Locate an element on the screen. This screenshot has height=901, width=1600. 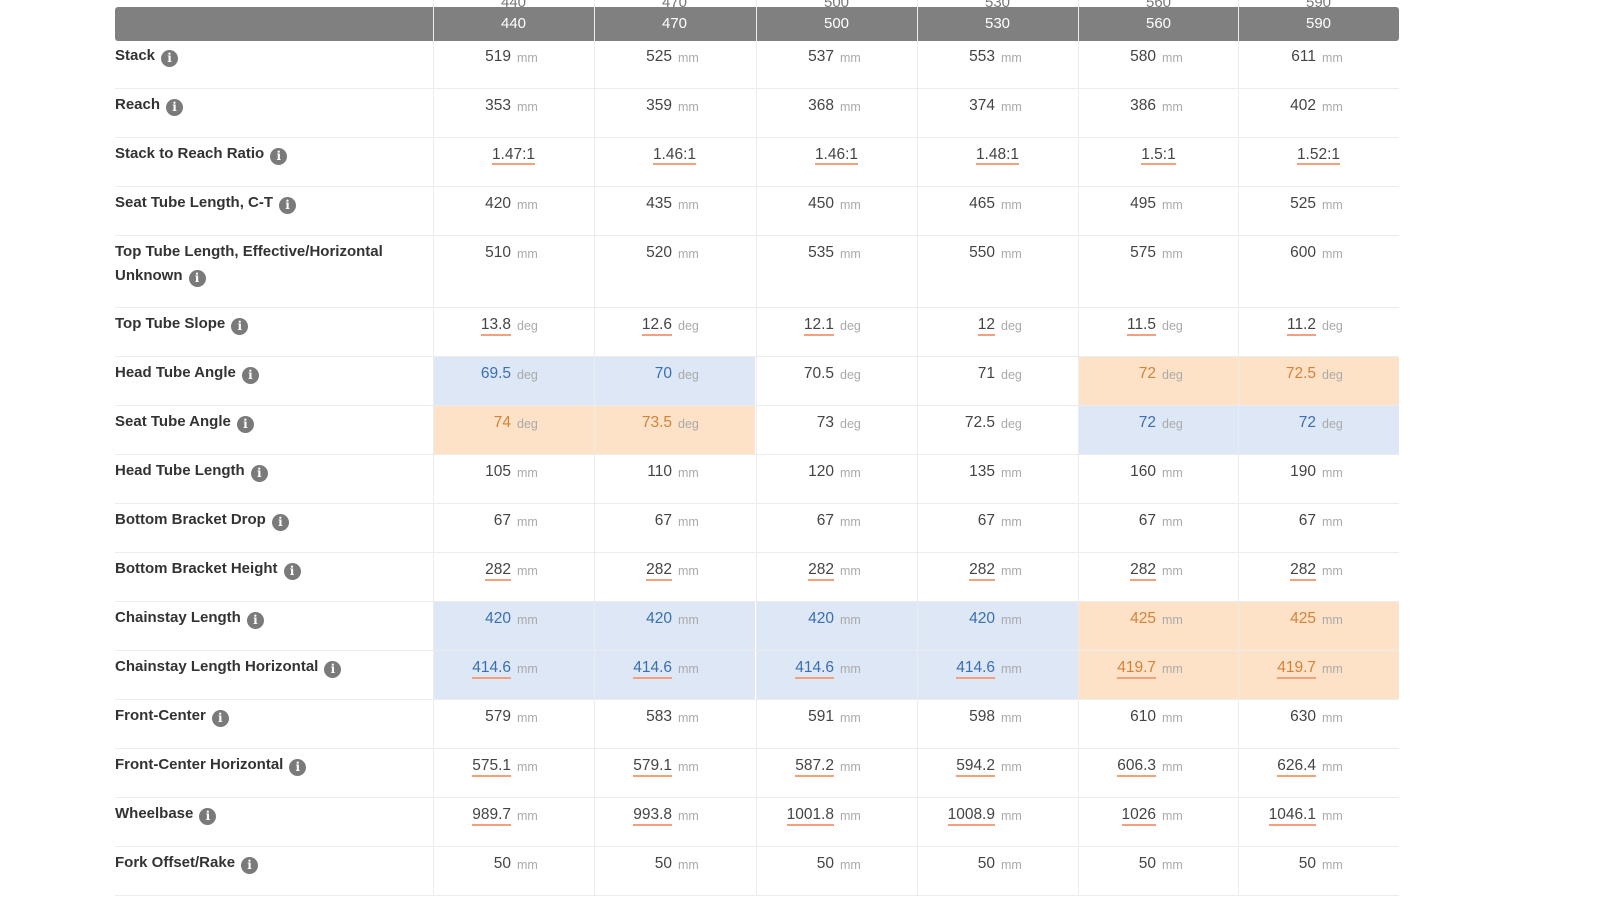
value: 11.2 is located at coordinates (1301, 326).